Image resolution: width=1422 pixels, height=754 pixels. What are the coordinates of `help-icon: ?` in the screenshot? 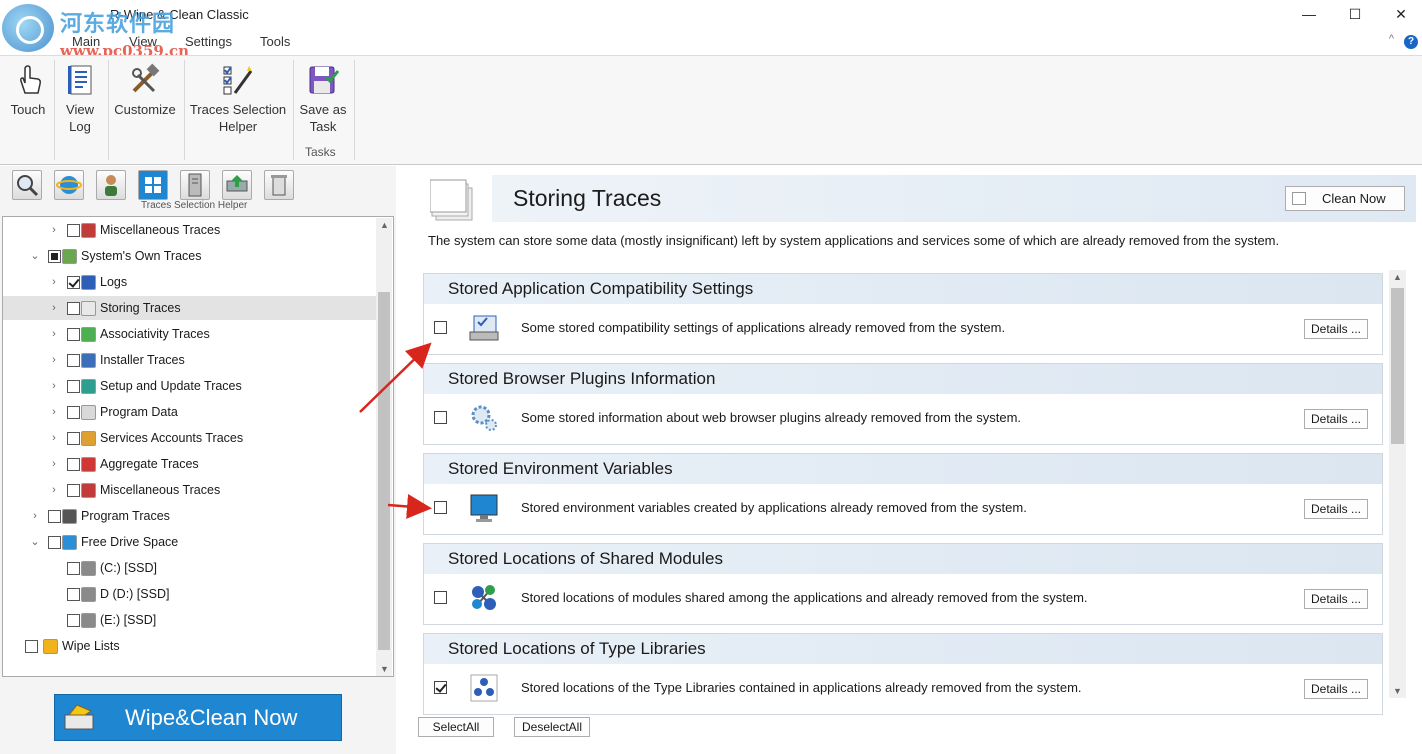 It's located at (1411, 42).